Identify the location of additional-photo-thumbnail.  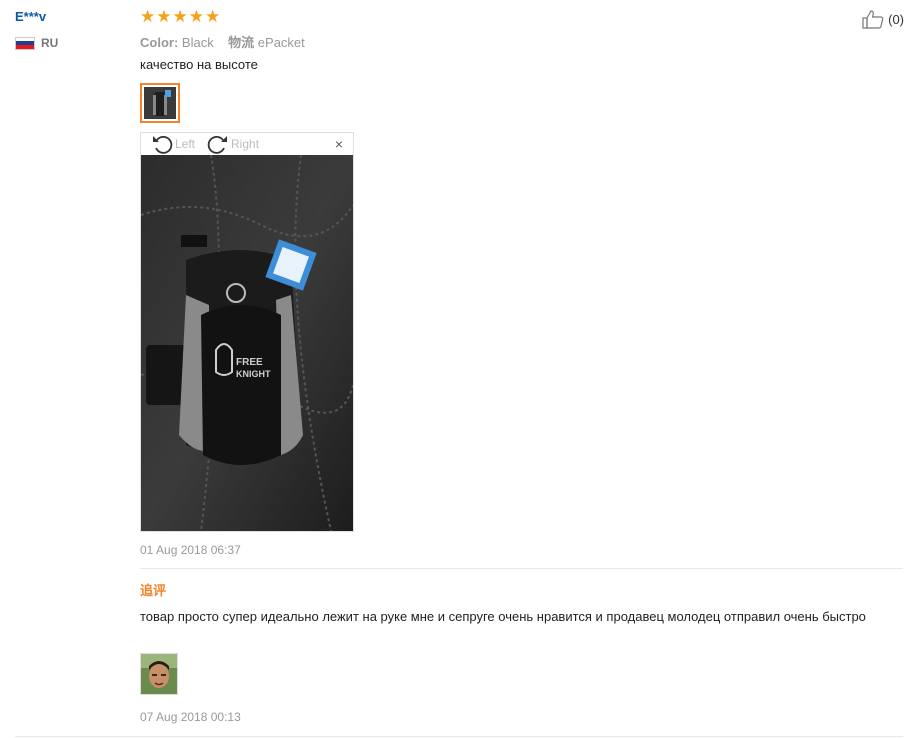
(159, 674).